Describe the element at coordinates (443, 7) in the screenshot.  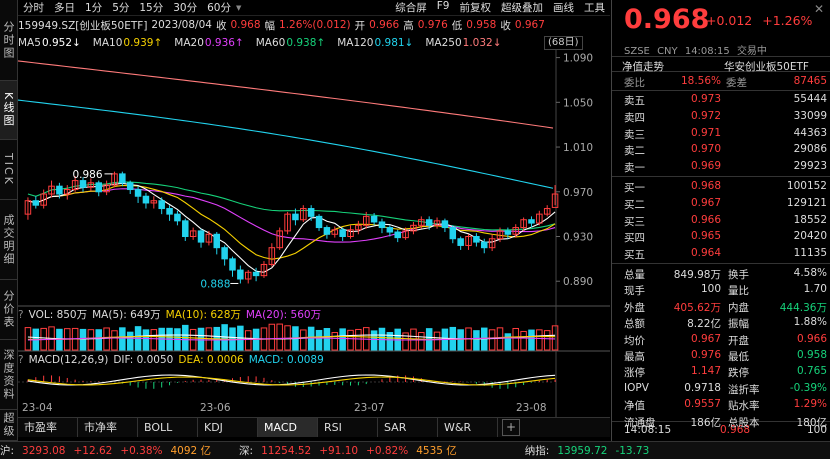
I see `tool-1: F9` at that location.